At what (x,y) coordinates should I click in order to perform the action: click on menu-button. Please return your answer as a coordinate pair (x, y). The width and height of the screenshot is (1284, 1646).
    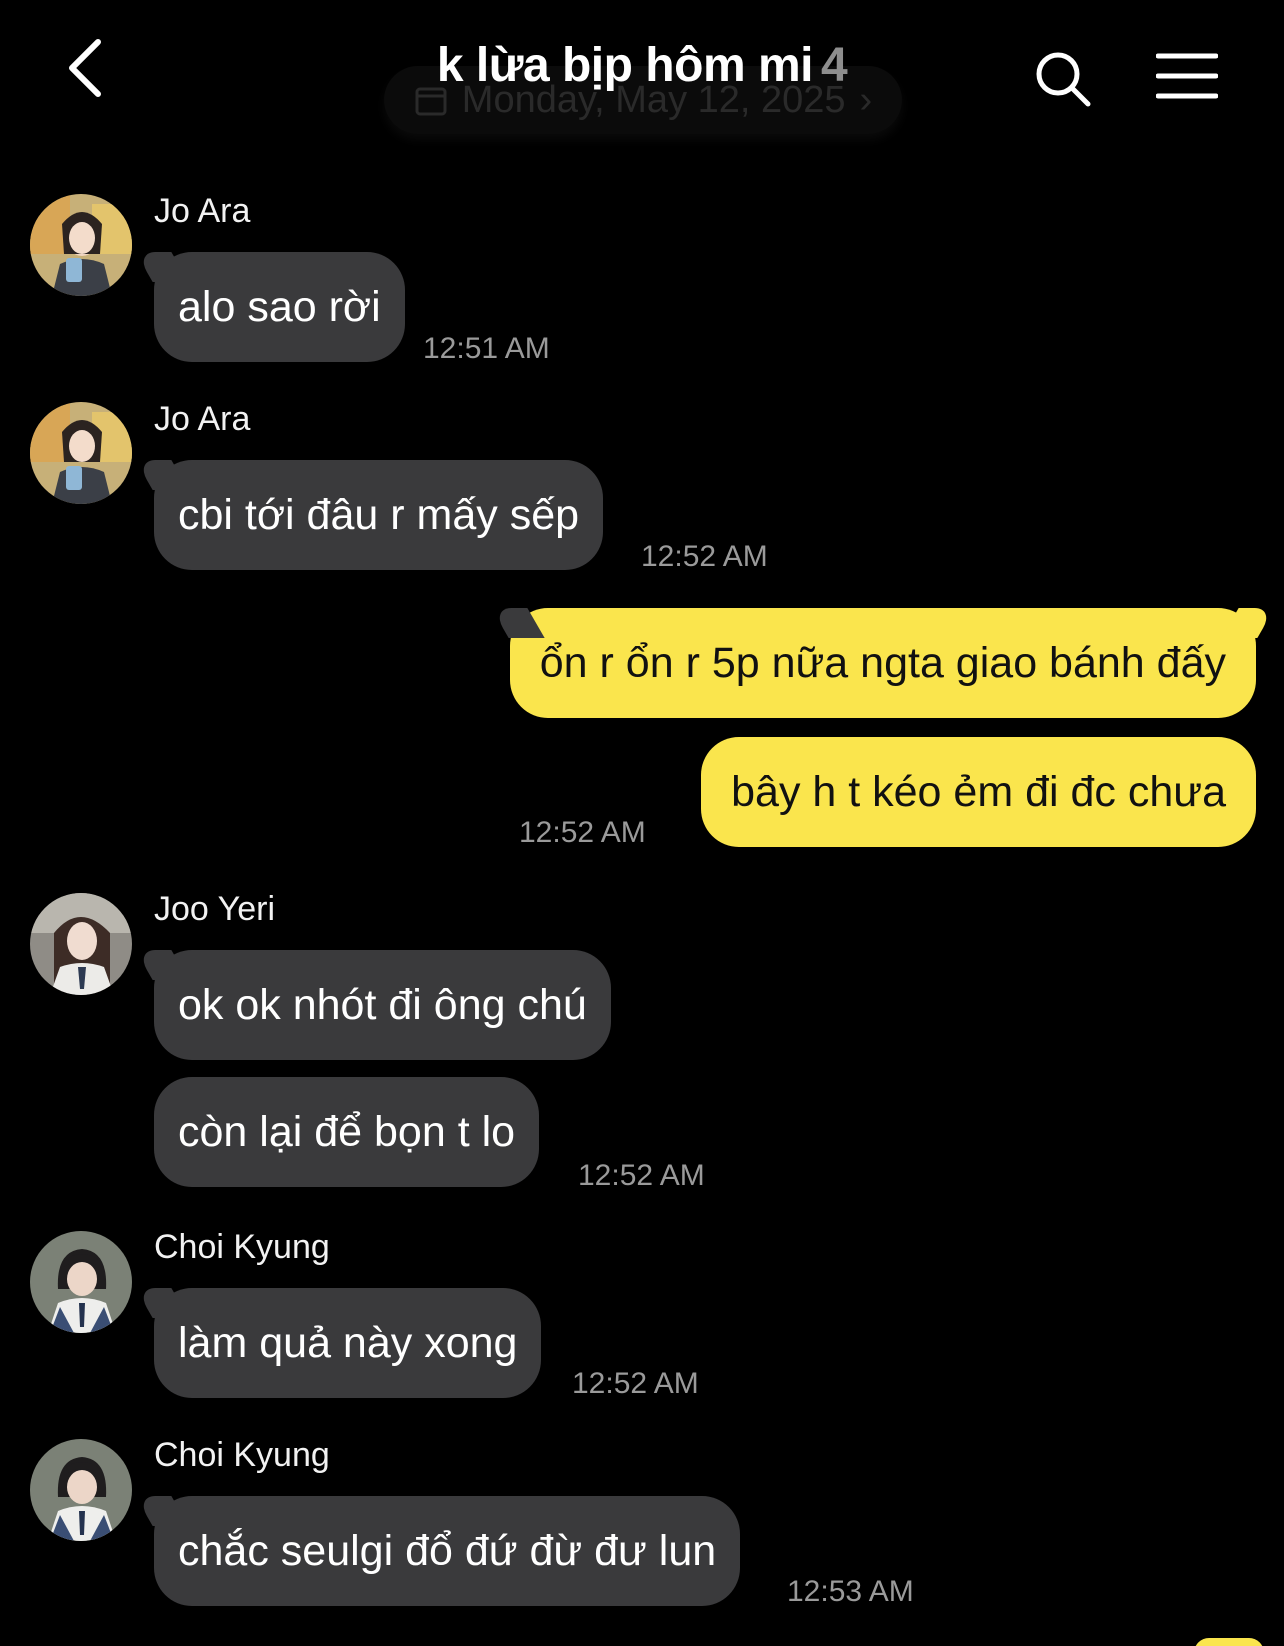
    Looking at the image, I should click on (1187, 76).